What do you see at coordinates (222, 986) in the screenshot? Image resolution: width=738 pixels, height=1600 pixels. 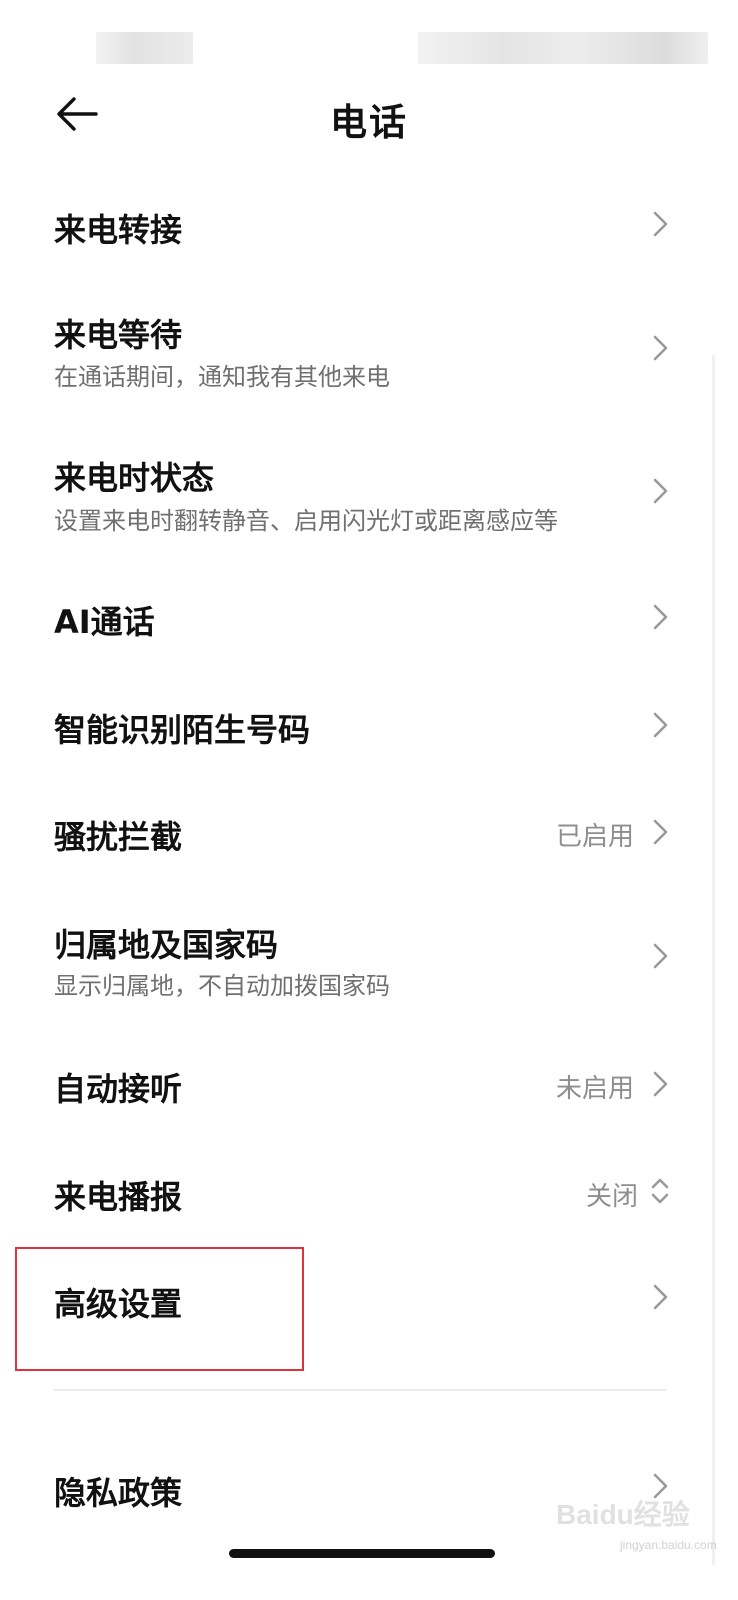 I see `setting-subtitle: 显示归属地，不自动加拨国家码` at bounding box center [222, 986].